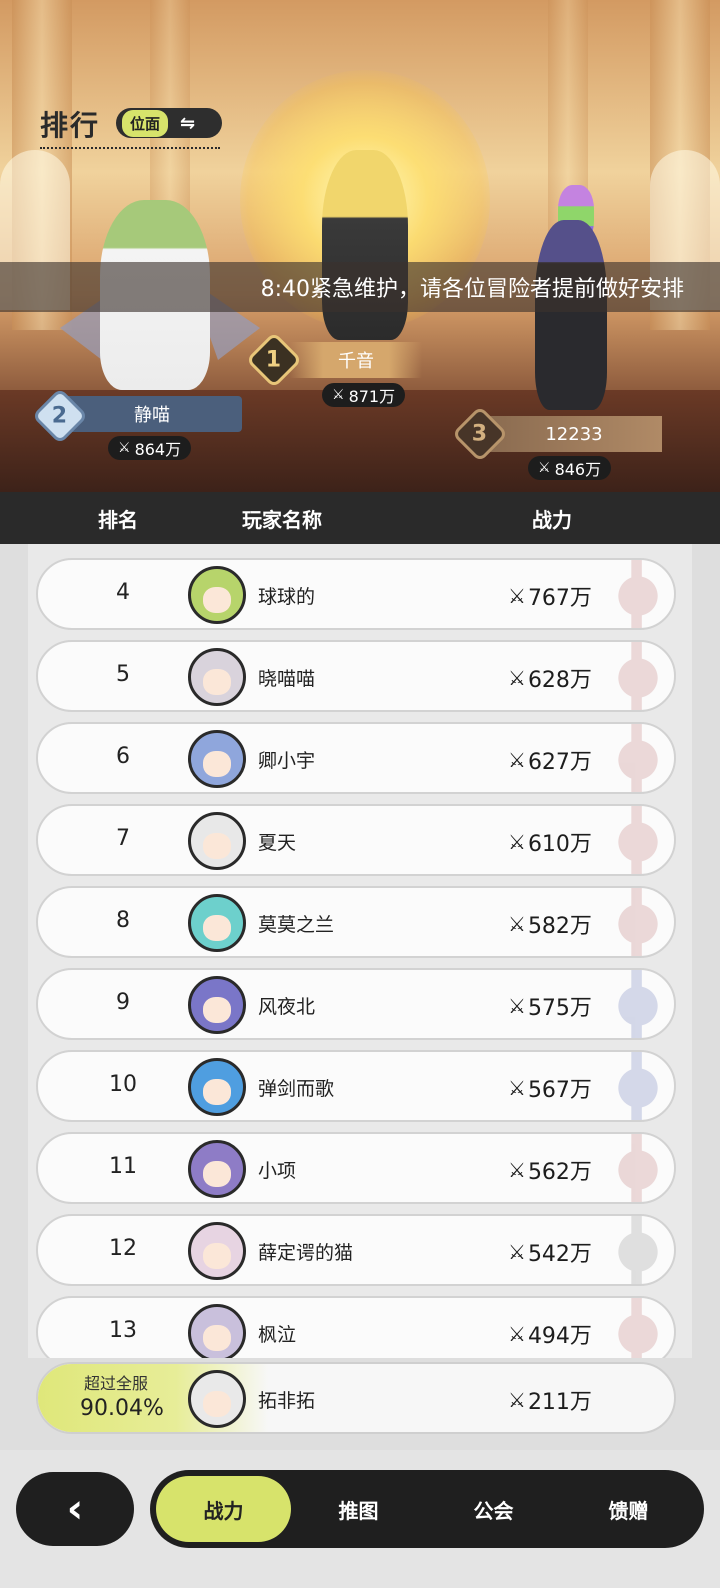  I want to click on table-row: 6 卿小宇 ⚔ 627万, so click(356, 758).